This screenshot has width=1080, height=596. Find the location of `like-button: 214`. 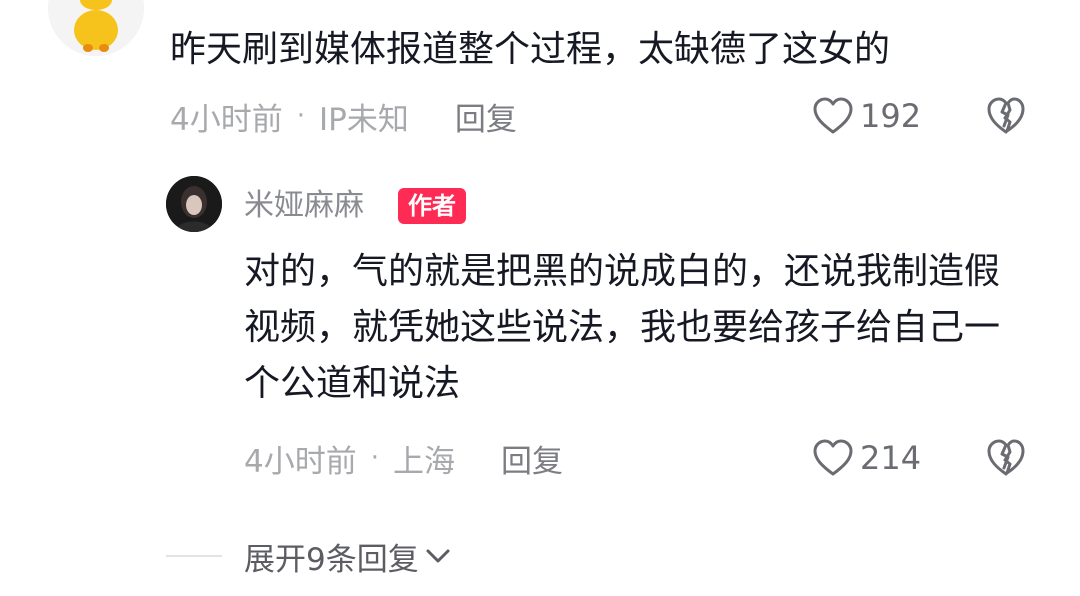

like-button: 214 is located at coordinates (866, 458).